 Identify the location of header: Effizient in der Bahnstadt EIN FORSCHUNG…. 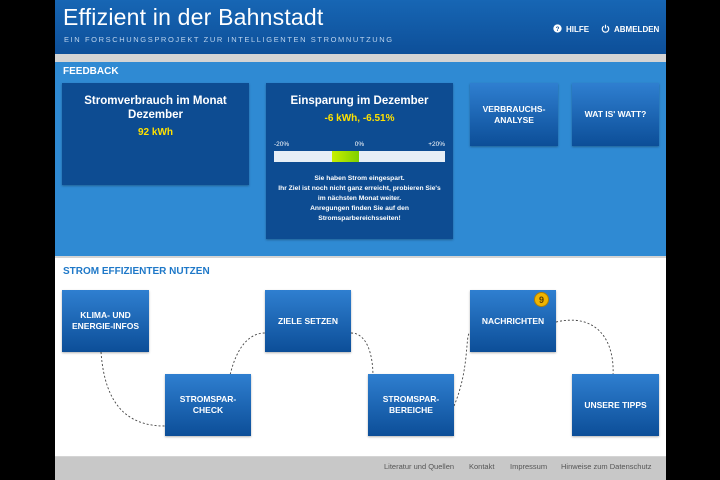
(360, 27).